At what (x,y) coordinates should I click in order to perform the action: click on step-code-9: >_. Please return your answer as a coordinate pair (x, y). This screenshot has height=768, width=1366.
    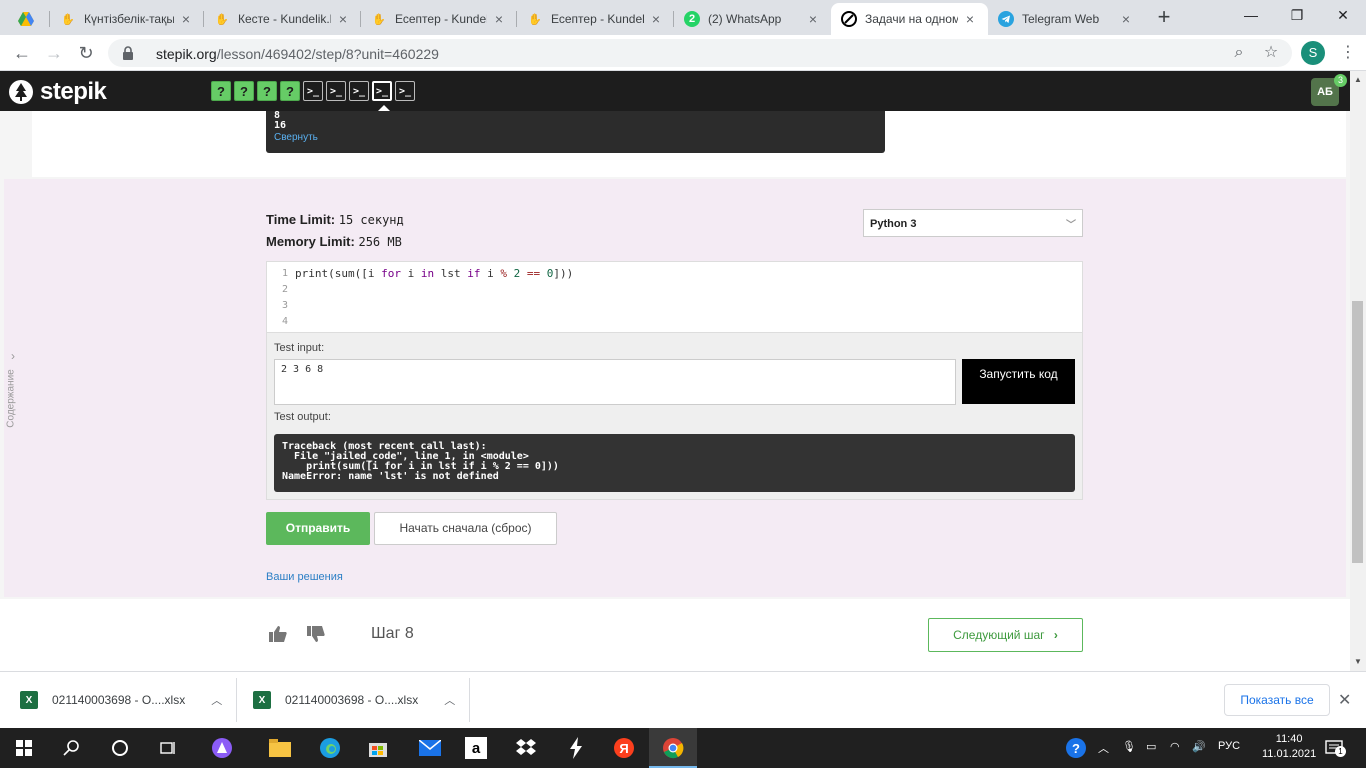
    Looking at the image, I should click on (405, 91).